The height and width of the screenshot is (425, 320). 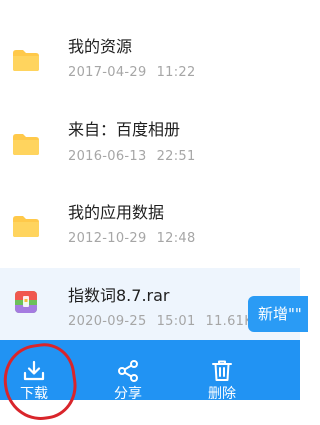 I want to click on file-size: 11.61K, so click(x=229, y=321).